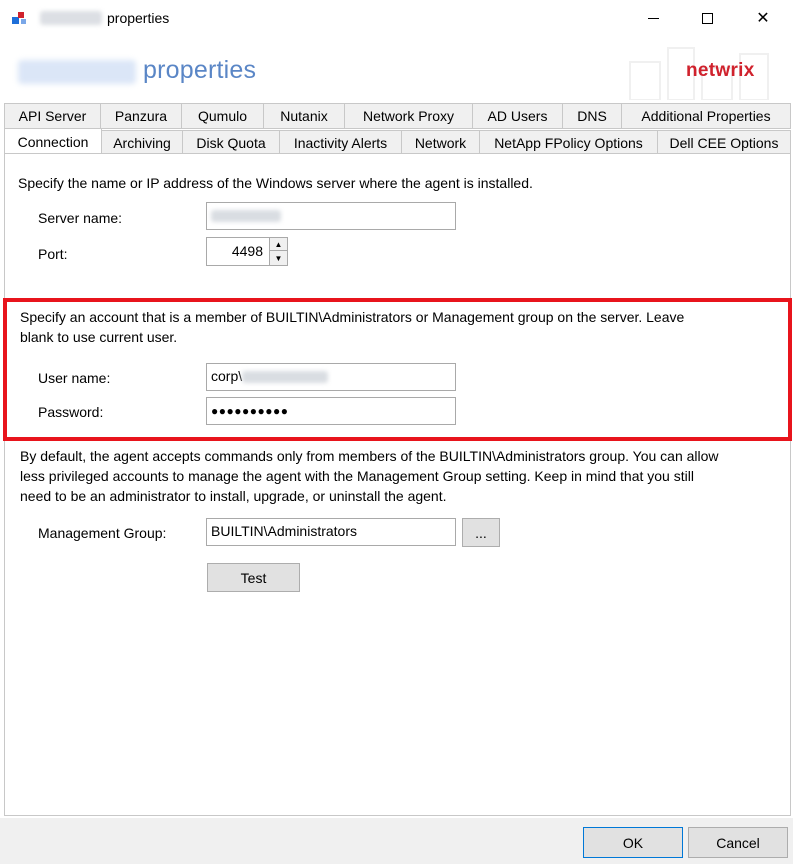 This screenshot has height=864, width=793. I want to click on minimize-button, so click(653, 18).